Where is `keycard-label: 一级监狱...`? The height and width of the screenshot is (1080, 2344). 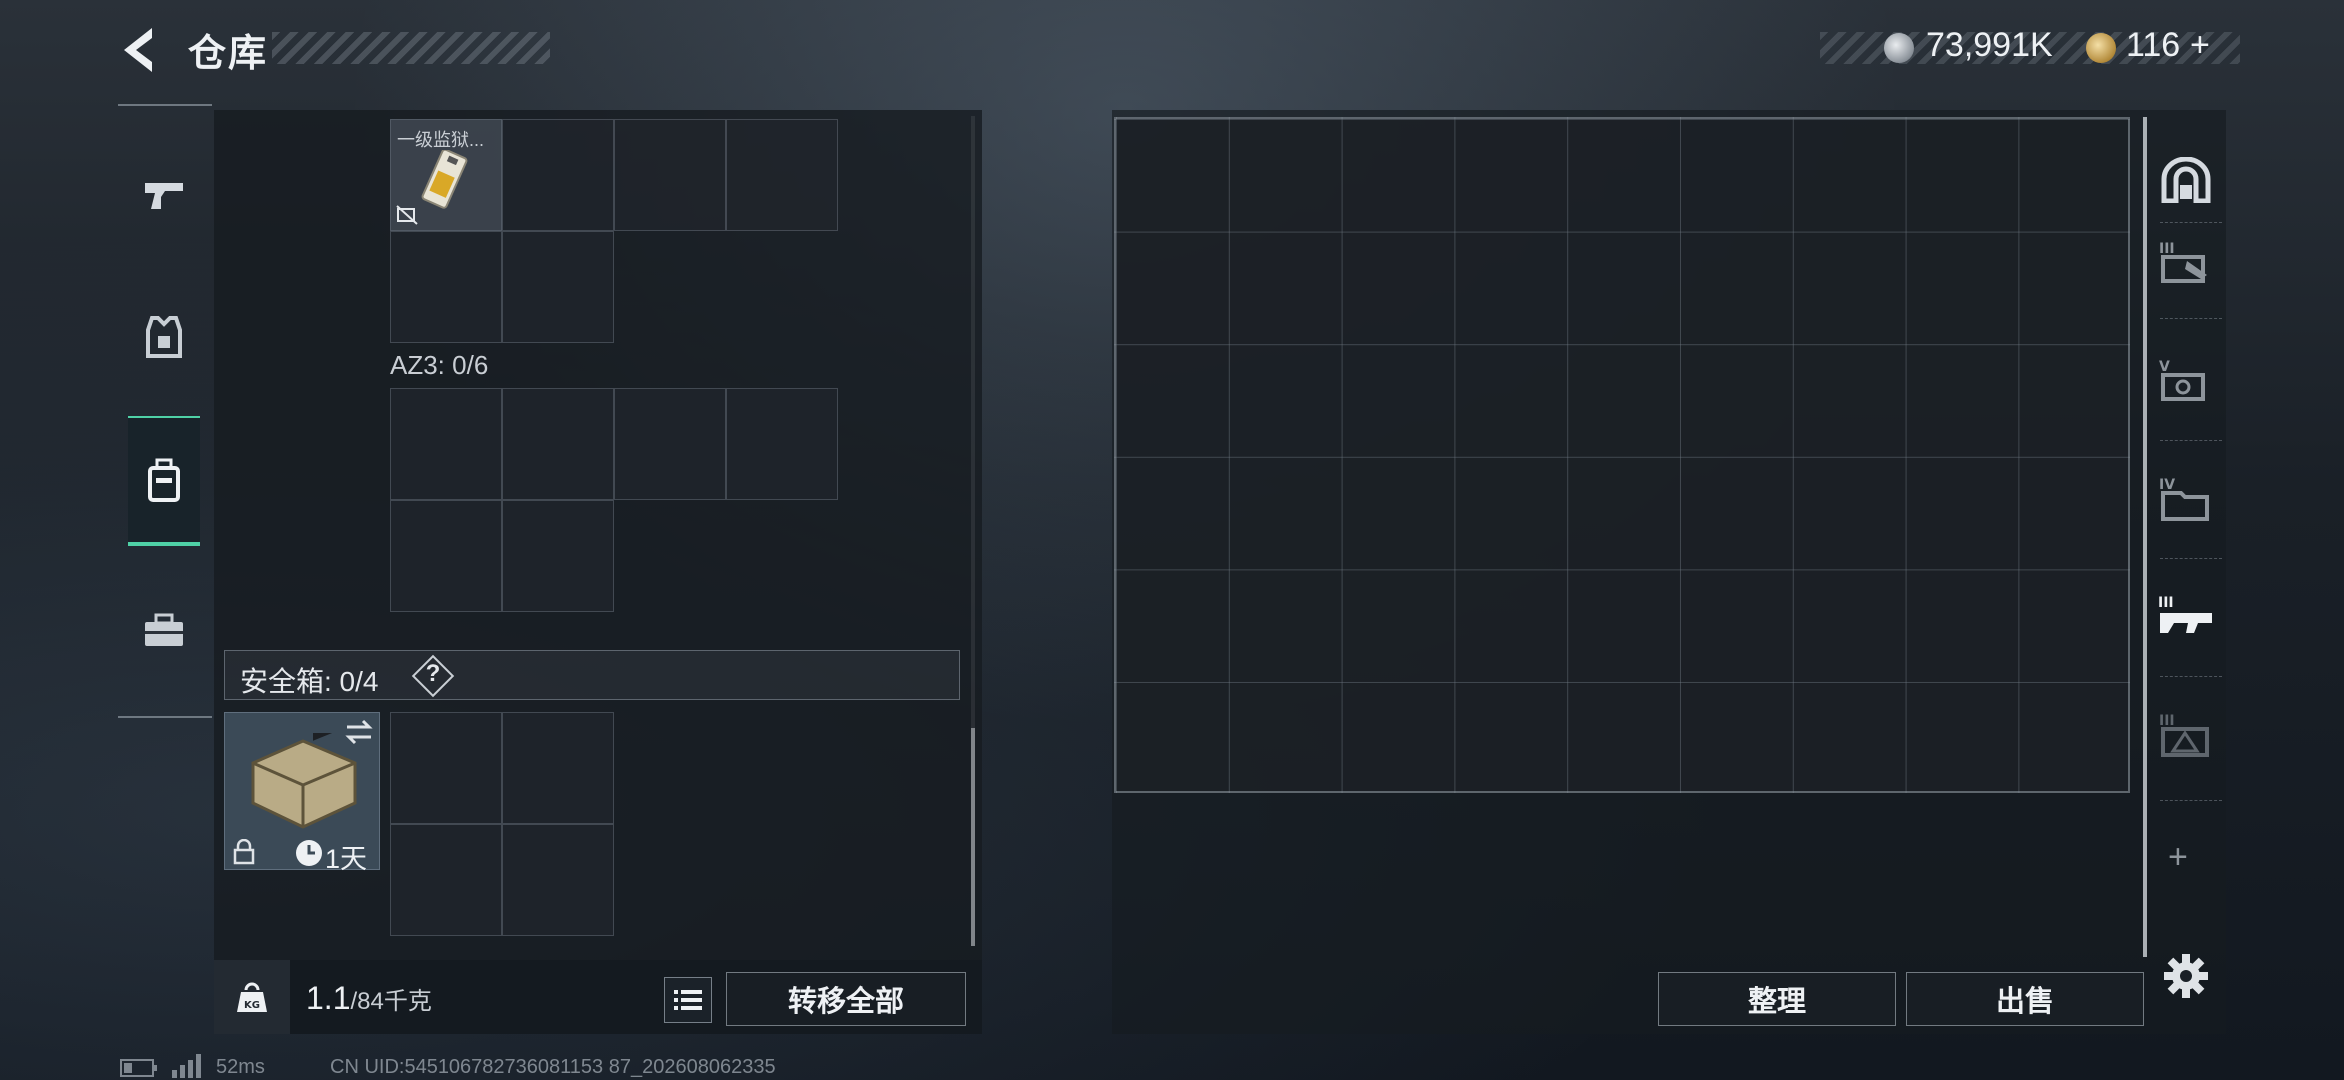
keycard-label: 一级监狱... is located at coordinates (441, 140).